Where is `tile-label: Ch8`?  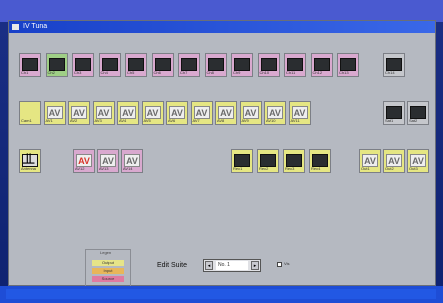 tile-label: Ch8 is located at coordinates (210, 72).